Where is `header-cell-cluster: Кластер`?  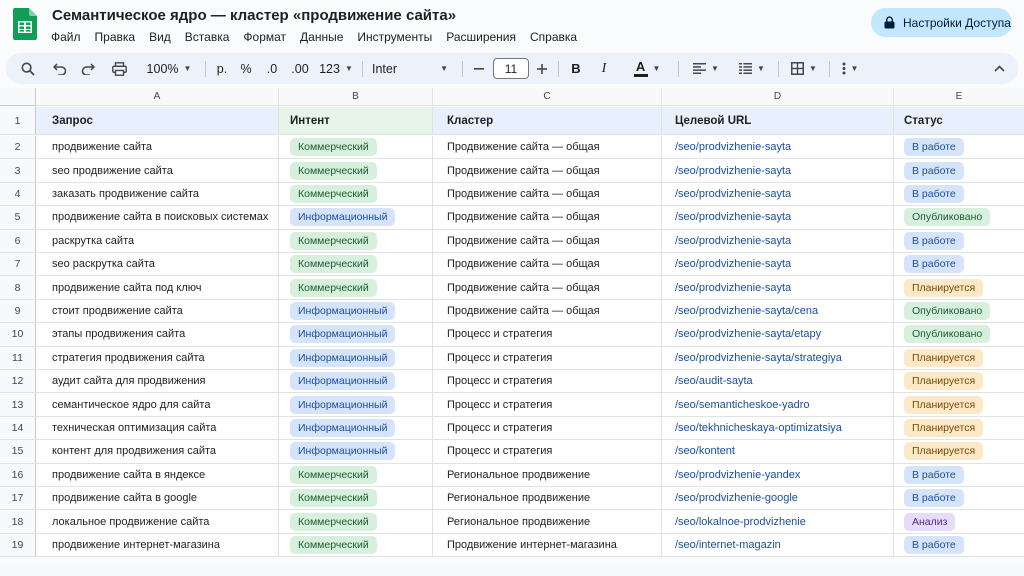 header-cell-cluster: Кластер is located at coordinates (547, 120).